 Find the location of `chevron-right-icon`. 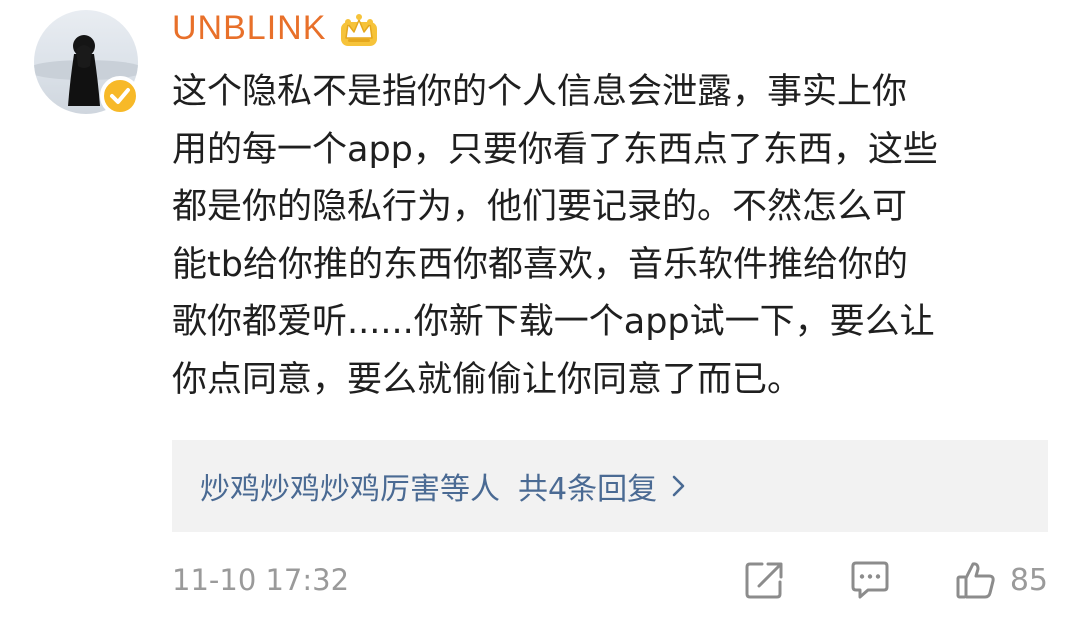

chevron-right-icon is located at coordinates (678, 486).